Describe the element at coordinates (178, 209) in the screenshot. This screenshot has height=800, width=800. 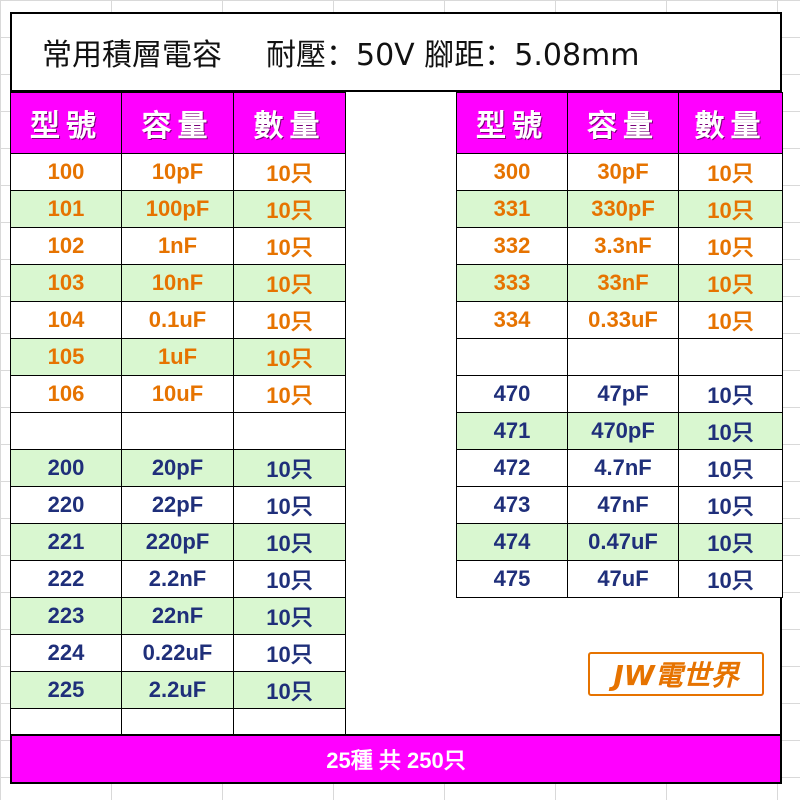
I see `table-row: 101 100pF 10只` at that location.